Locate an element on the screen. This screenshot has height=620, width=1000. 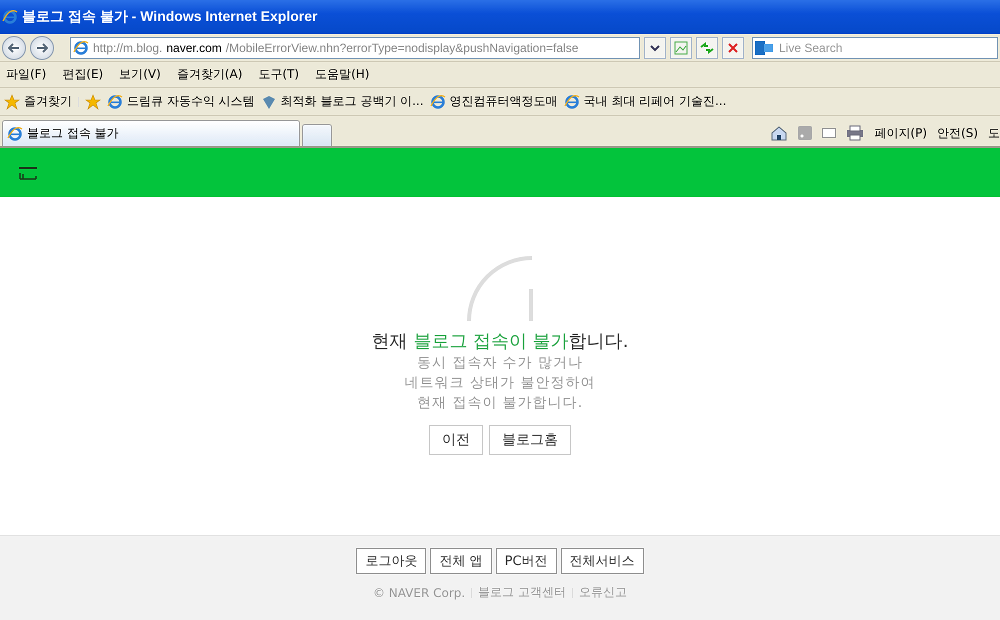
error-message-line: 현재 접속이 불가합니다. is located at coordinates (500, 403).